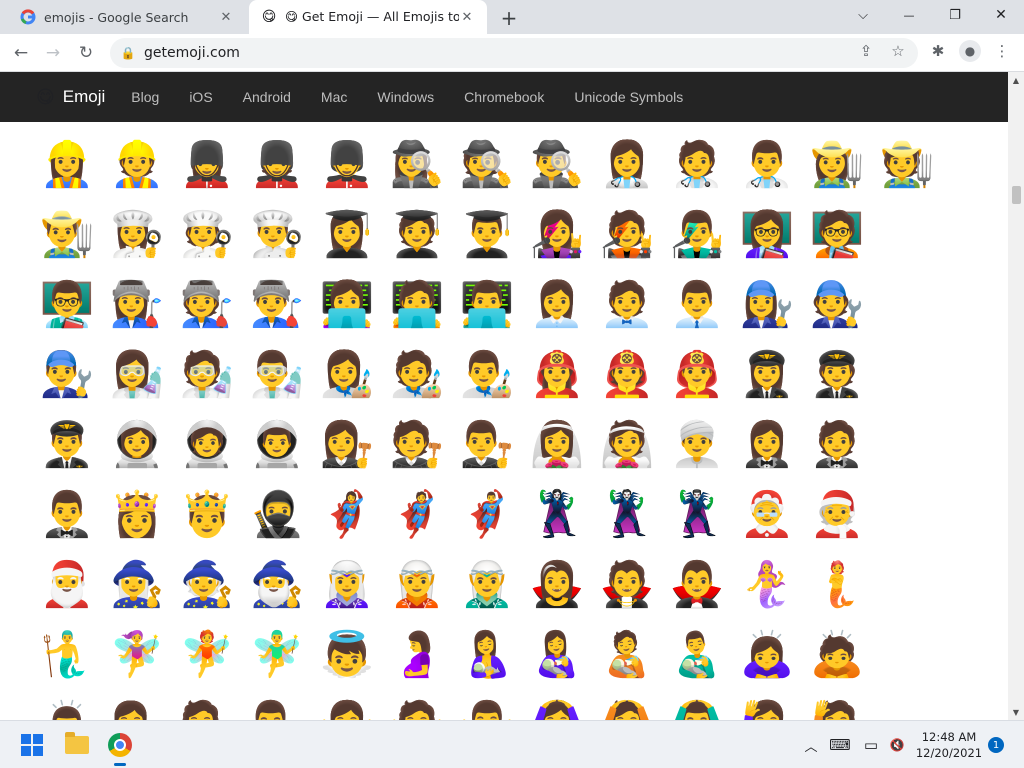  What do you see at coordinates (866, 51) in the screenshot?
I see `share-icon: ⇪` at bounding box center [866, 51].